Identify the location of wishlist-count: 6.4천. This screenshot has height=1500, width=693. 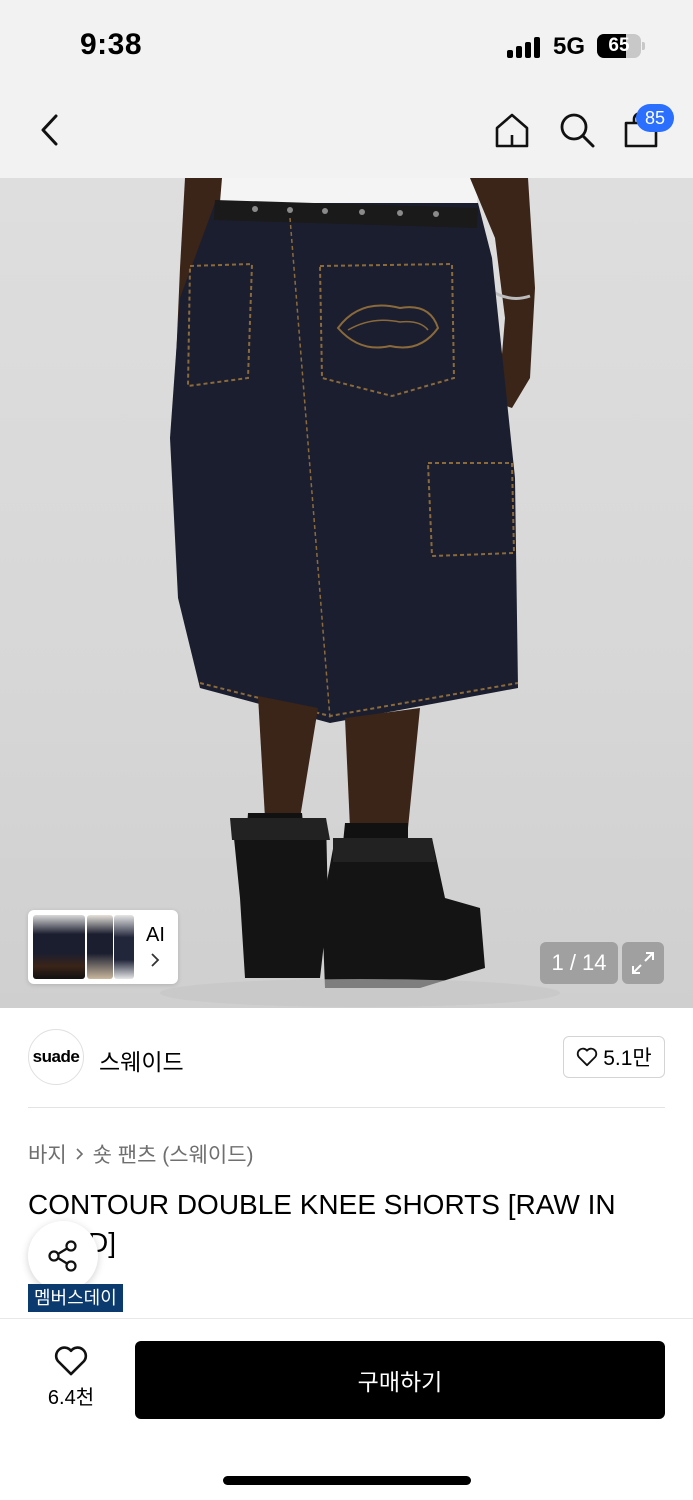
(71, 1398).